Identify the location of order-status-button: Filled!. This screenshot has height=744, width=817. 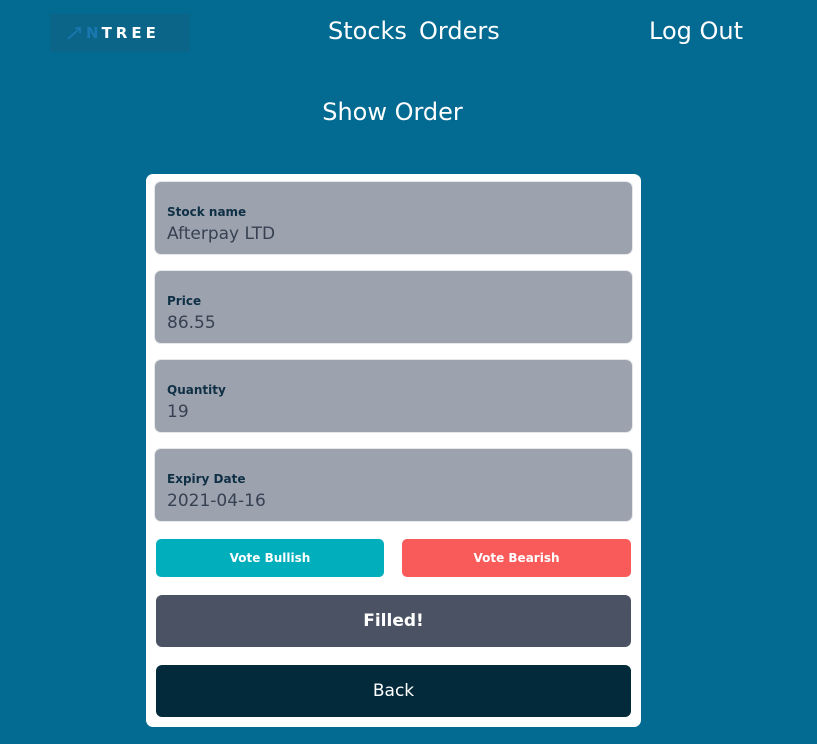
(393, 621).